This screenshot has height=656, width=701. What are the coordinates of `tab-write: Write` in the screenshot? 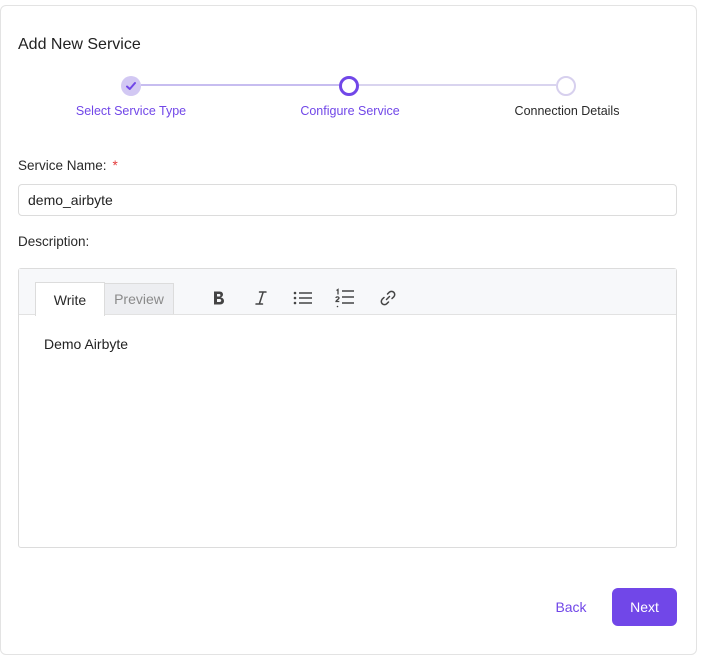 It's located at (70, 299).